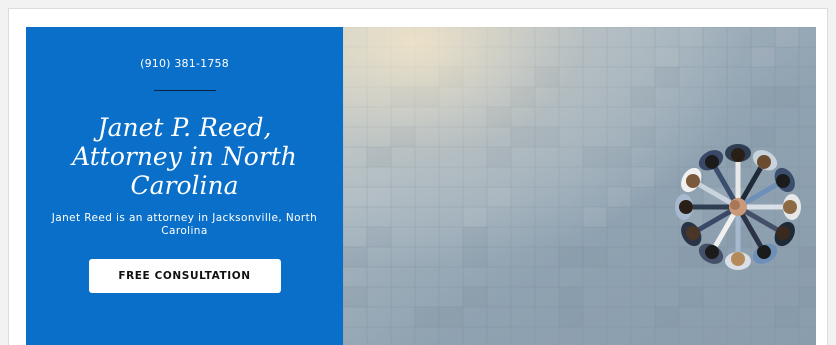 The width and height of the screenshot is (836, 345). Describe the element at coordinates (184, 90) in the screenshot. I see `divider` at that location.